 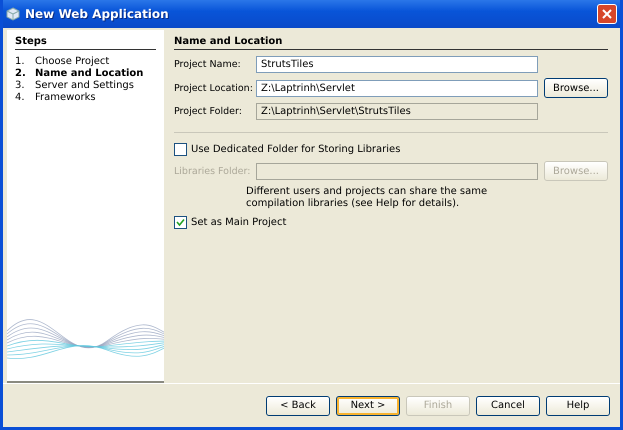 I want to click on step-label: Frameworks, so click(x=65, y=98).